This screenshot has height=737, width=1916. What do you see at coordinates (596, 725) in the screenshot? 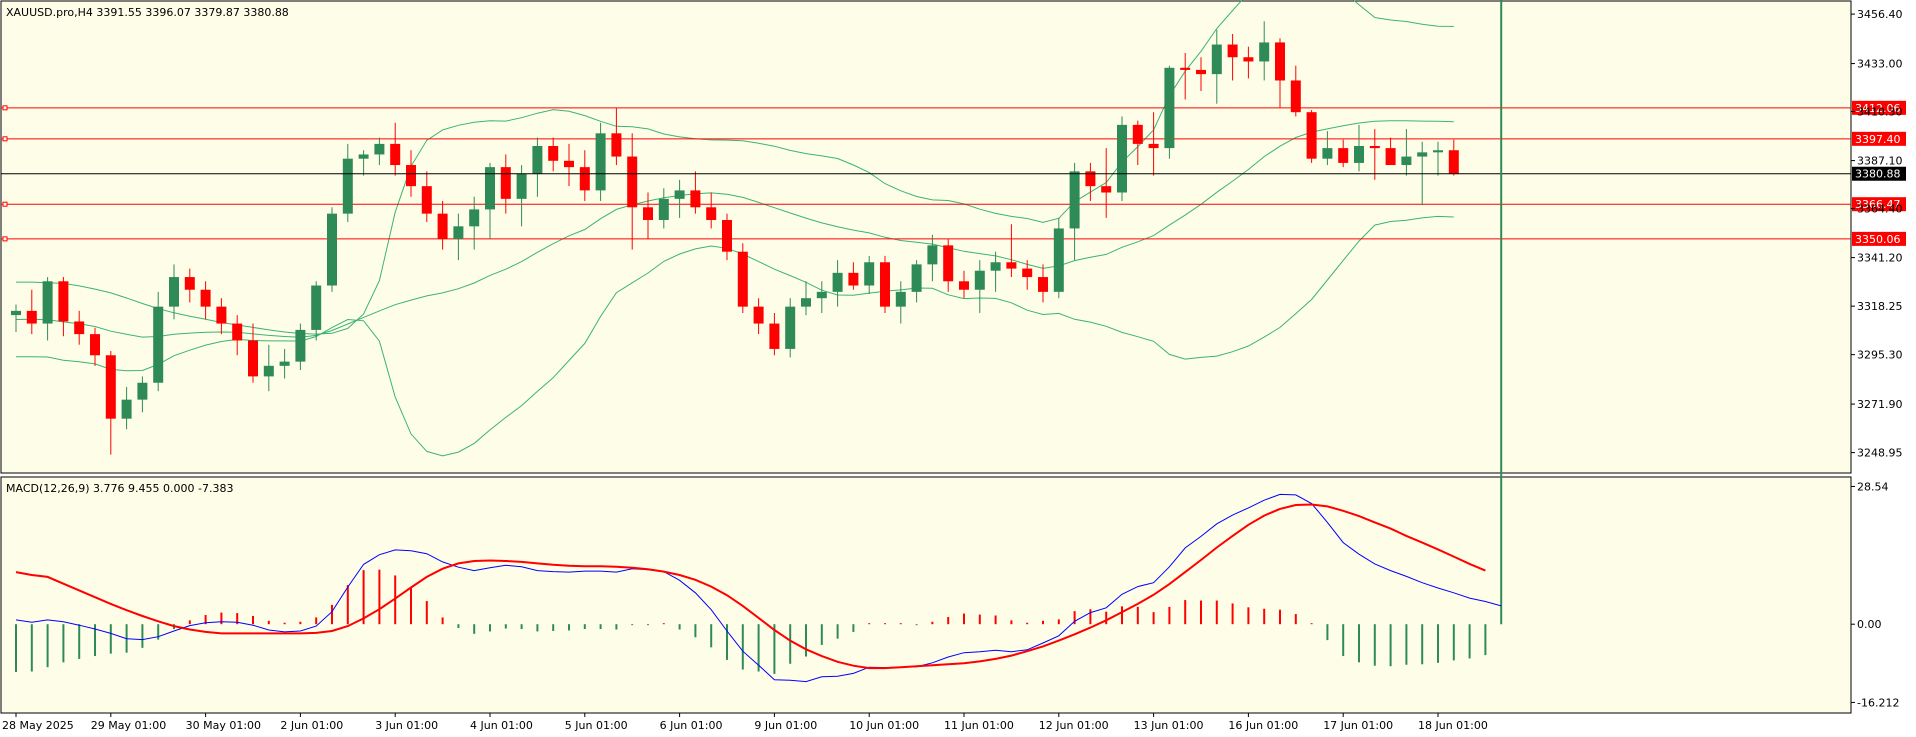
I see `time-tick-label: 5 Jun 01:00` at bounding box center [596, 725].